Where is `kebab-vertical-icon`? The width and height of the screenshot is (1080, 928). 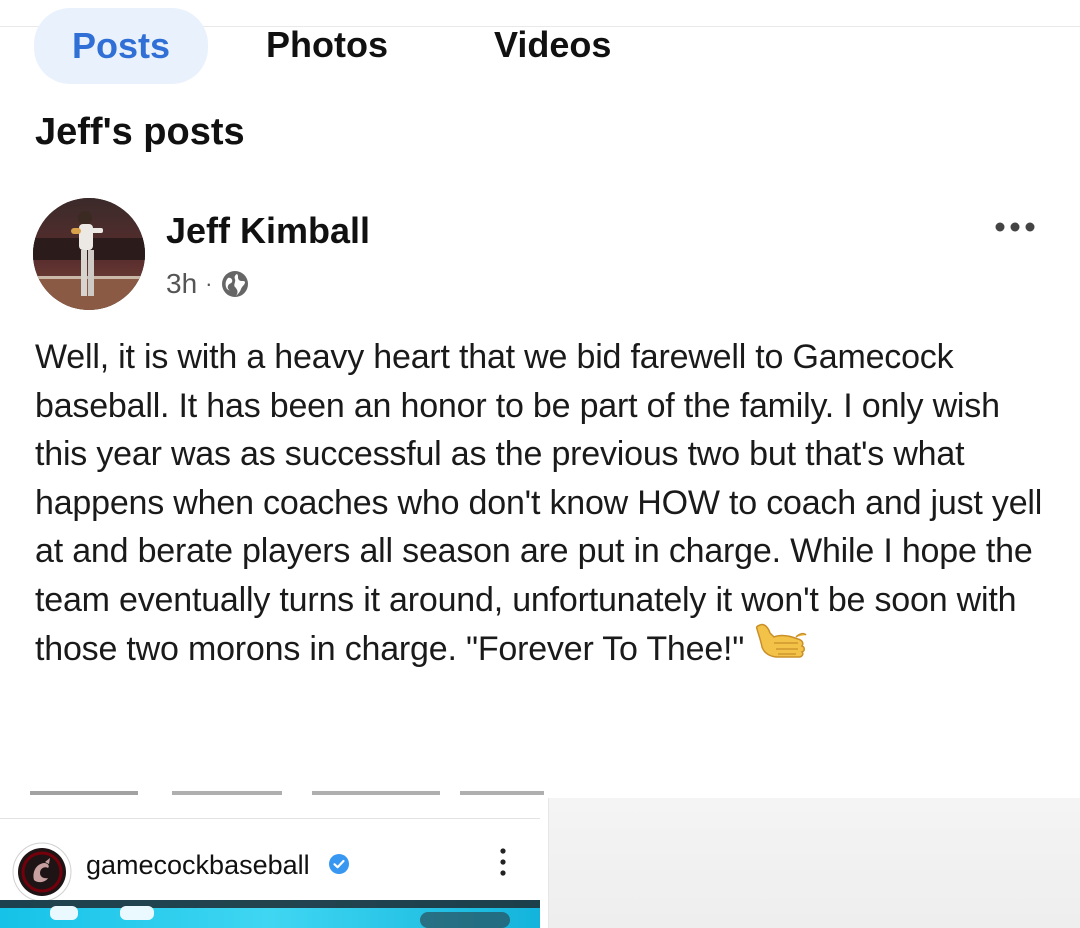 kebab-vertical-icon is located at coordinates (503, 862).